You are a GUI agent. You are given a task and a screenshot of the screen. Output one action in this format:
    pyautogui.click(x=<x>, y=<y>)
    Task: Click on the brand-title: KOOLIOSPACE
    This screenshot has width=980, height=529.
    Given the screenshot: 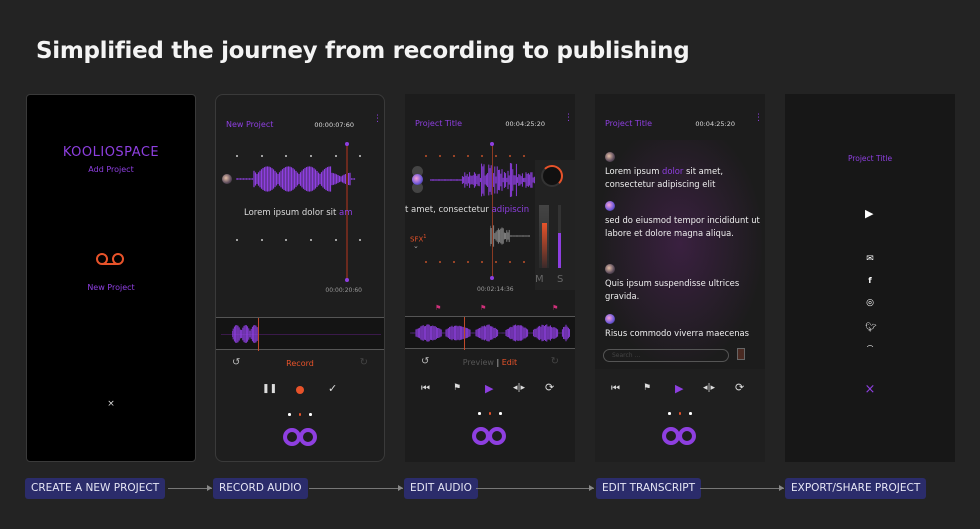 What is the action you would take?
    pyautogui.click(x=111, y=152)
    